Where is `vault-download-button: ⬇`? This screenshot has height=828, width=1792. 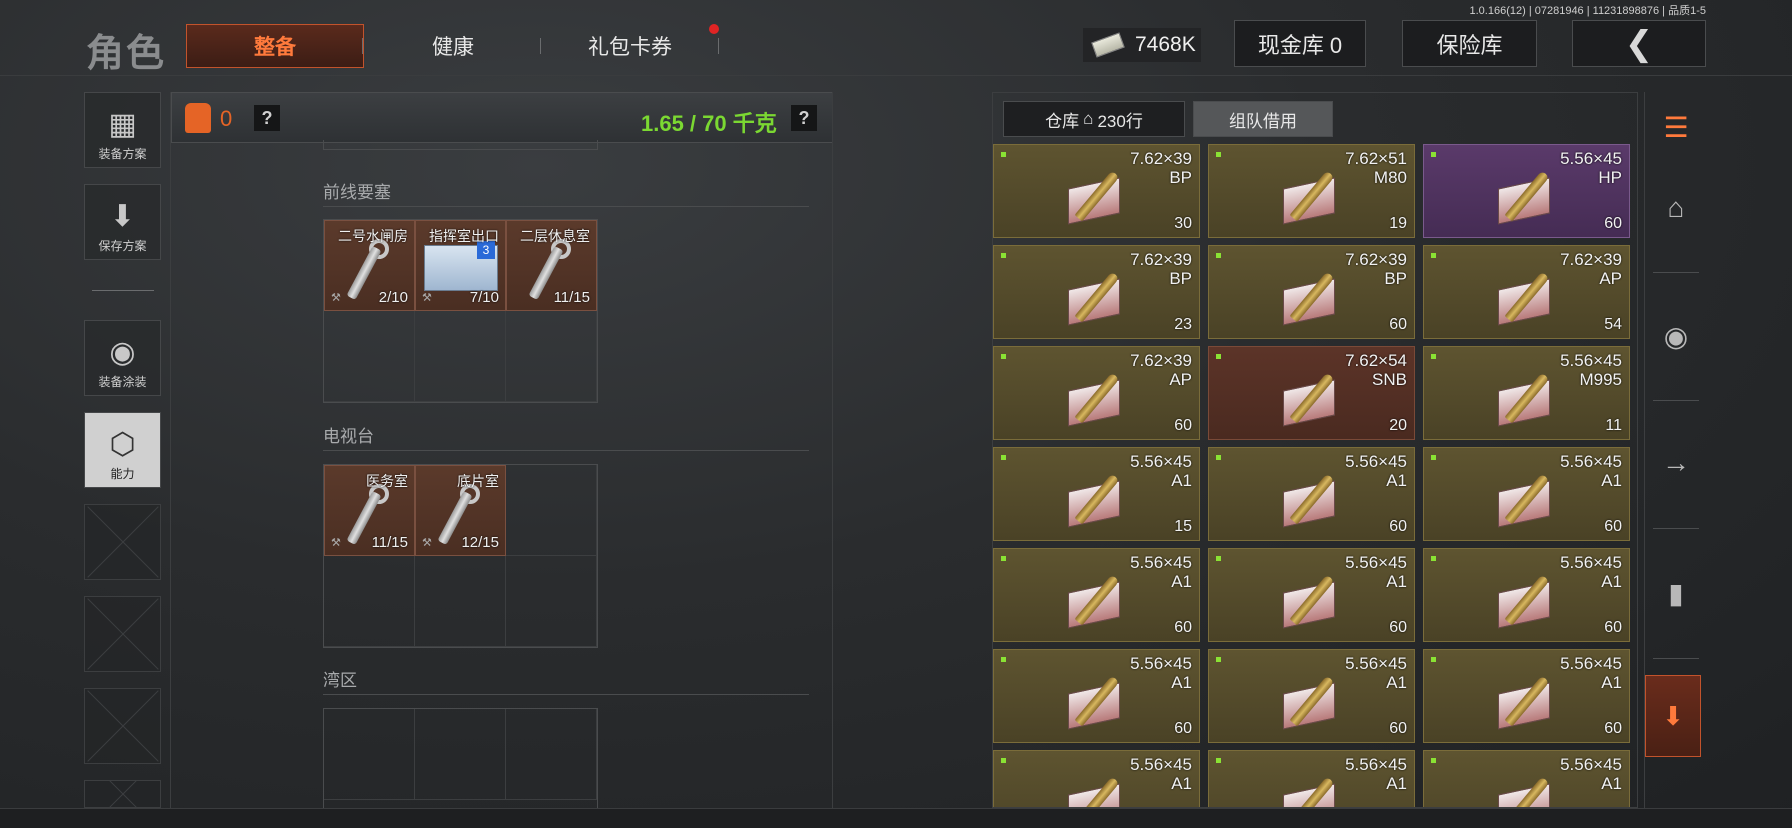
vault-download-button: ⬇ is located at coordinates (1673, 716).